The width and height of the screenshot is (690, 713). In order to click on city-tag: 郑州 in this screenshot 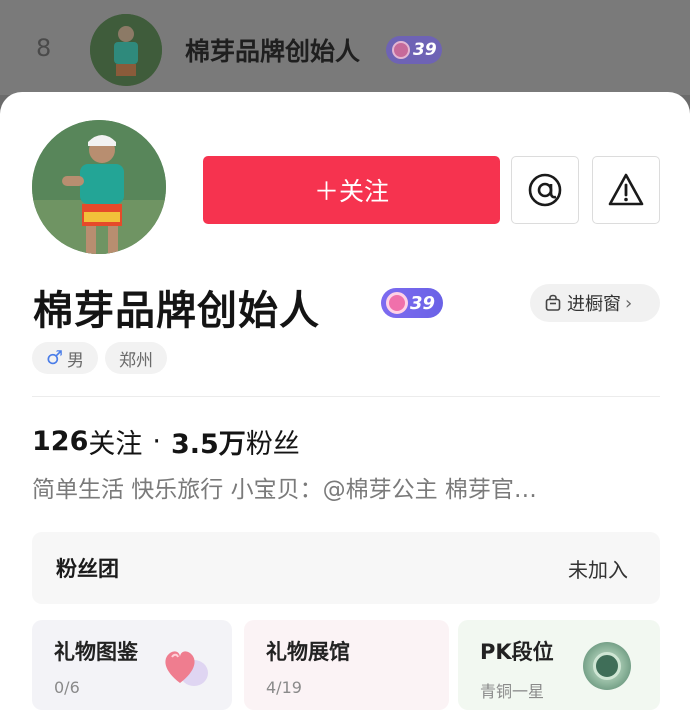, I will do `click(136, 358)`.